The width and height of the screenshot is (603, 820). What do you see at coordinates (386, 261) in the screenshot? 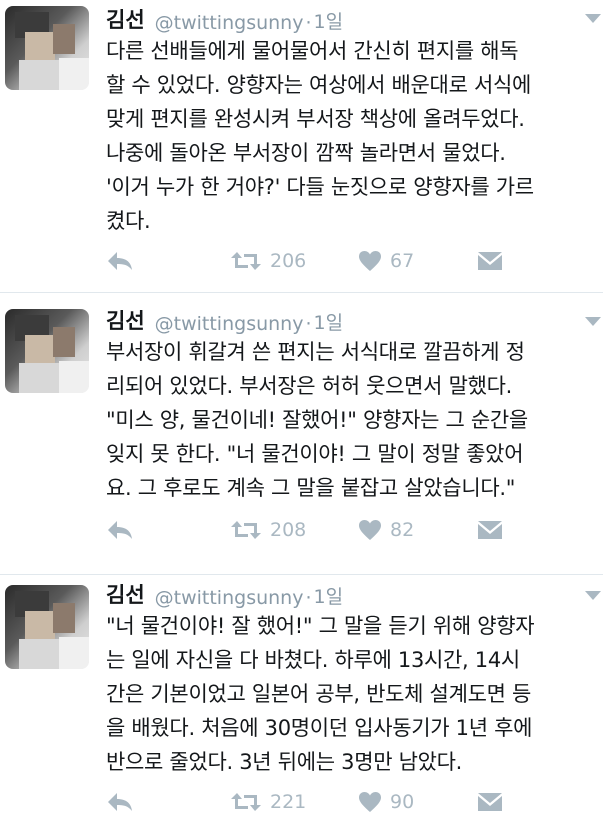
I see `like-button: 67` at bounding box center [386, 261].